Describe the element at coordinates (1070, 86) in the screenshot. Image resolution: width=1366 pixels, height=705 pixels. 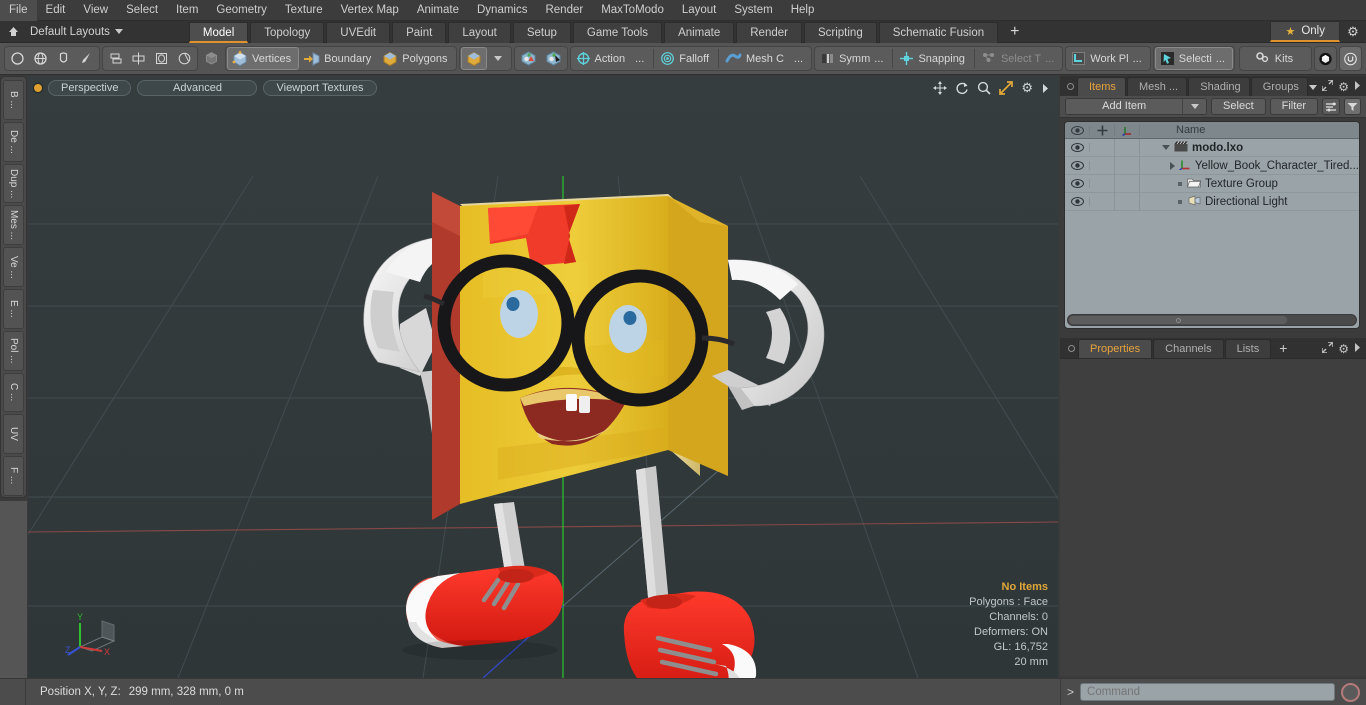
I see `panel-options-icon` at that location.